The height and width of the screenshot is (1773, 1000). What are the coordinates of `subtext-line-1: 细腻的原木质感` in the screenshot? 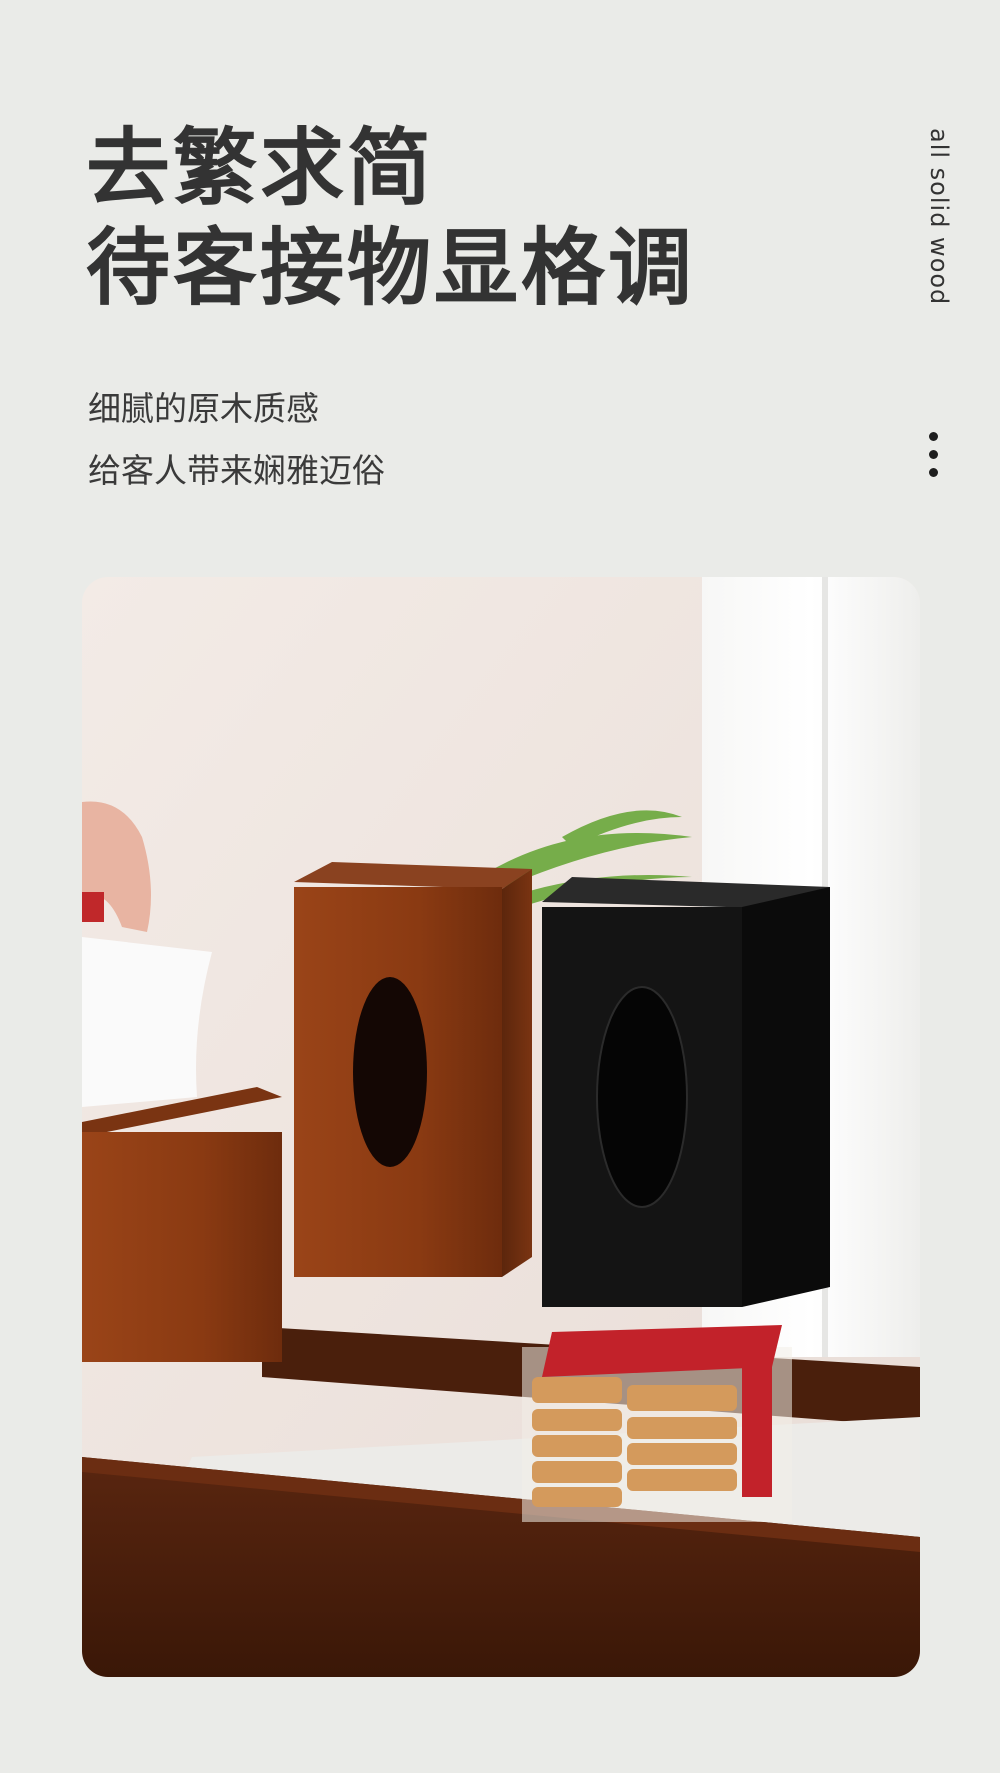 It's located at (203, 408).